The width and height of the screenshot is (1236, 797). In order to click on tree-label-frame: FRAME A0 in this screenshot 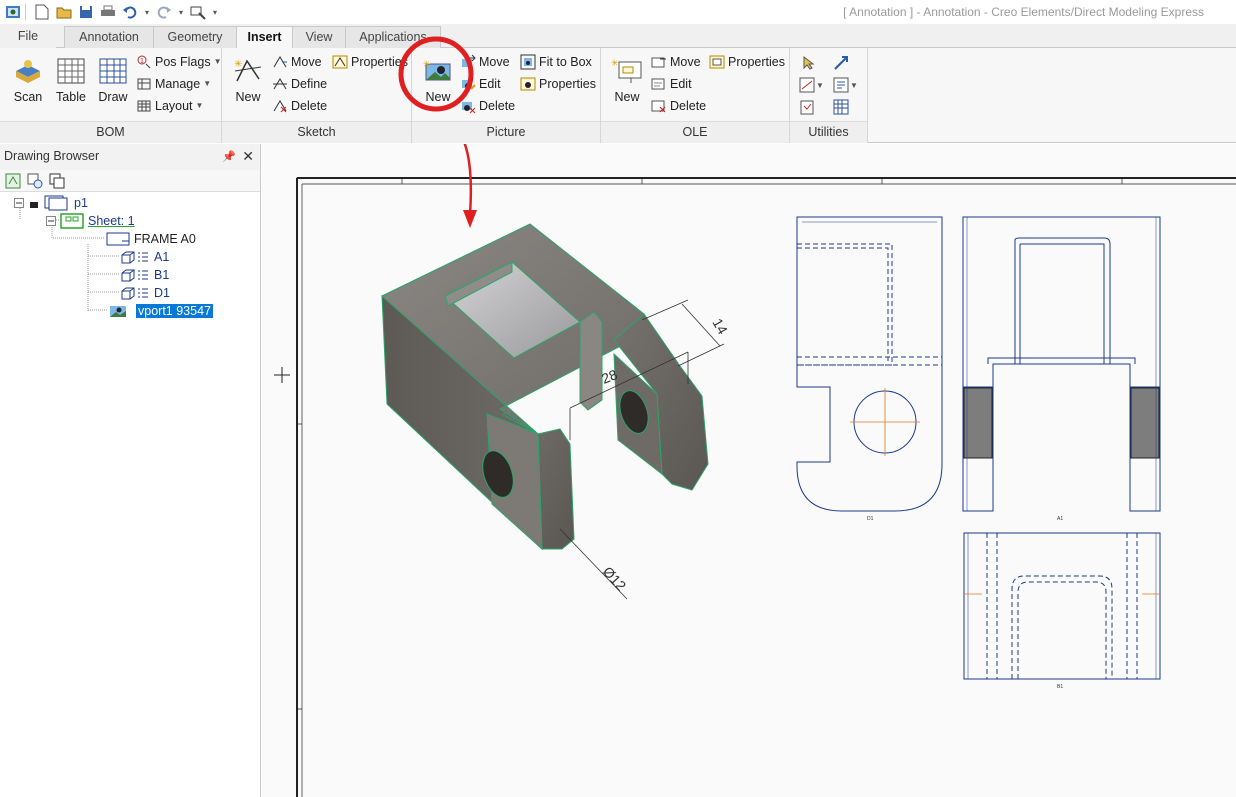, I will do `click(165, 239)`.